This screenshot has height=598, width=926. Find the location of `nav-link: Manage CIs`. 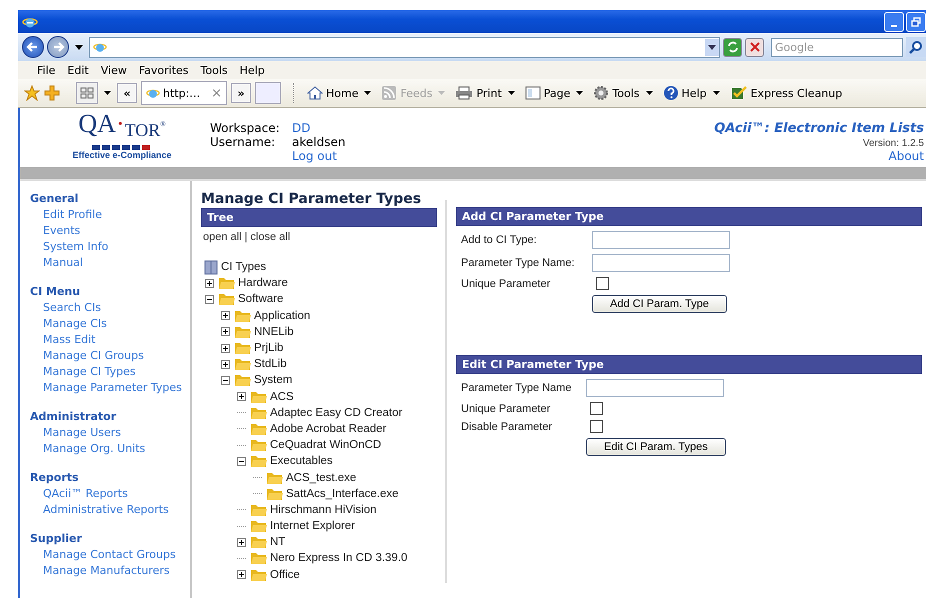

nav-link: Manage CIs is located at coordinates (110, 324).